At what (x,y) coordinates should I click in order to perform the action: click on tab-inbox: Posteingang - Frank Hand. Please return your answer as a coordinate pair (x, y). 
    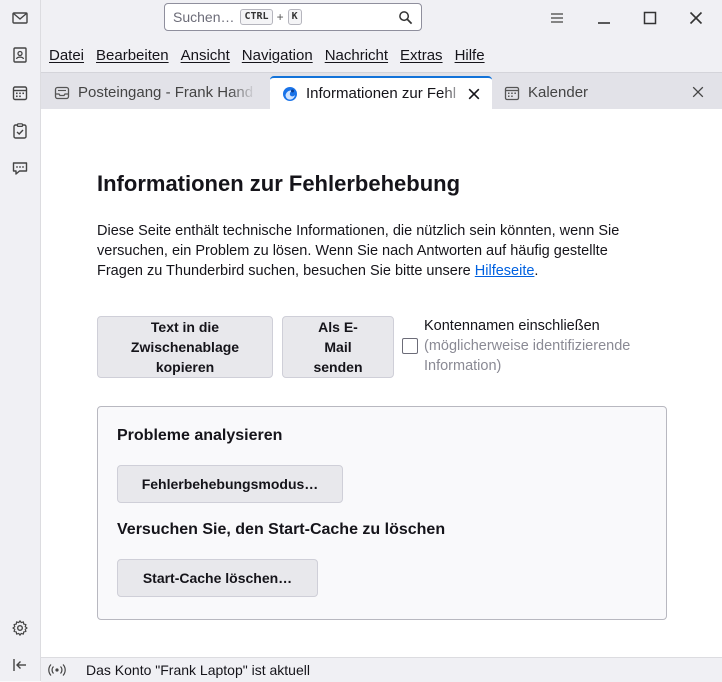
    Looking at the image, I should click on (156, 92).